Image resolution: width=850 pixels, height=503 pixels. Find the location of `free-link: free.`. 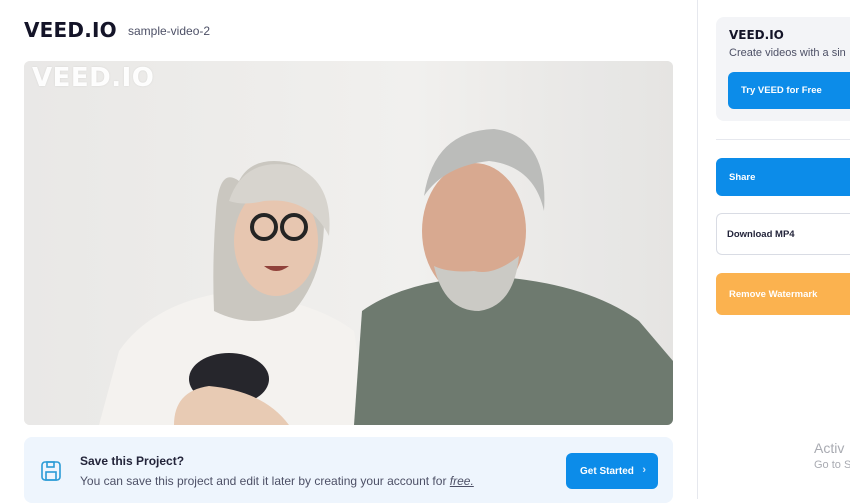

free-link: free. is located at coordinates (462, 481).